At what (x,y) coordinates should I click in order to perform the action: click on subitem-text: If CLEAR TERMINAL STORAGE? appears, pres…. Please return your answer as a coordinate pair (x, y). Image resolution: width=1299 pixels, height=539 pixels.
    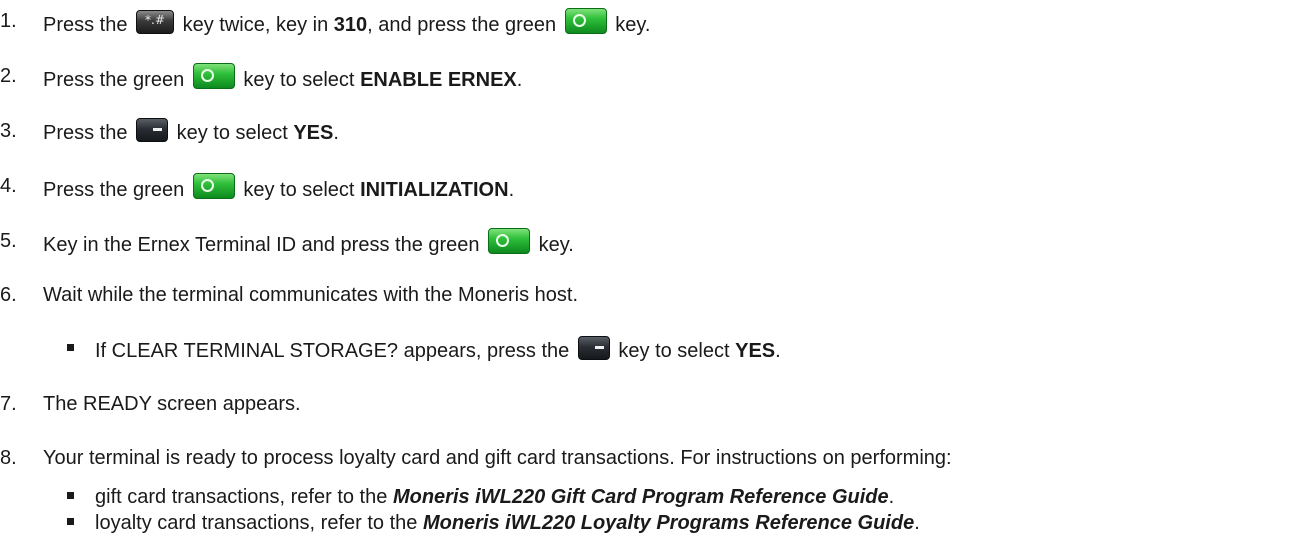
    Looking at the image, I should click on (438, 350).